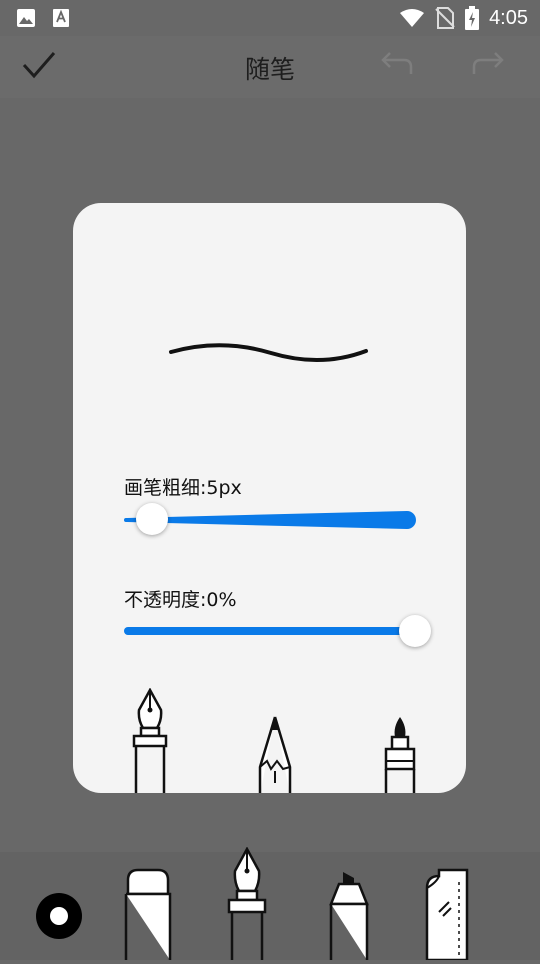 The image size is (540, 964). I want to click on eraser-icon, so click(148, 914).